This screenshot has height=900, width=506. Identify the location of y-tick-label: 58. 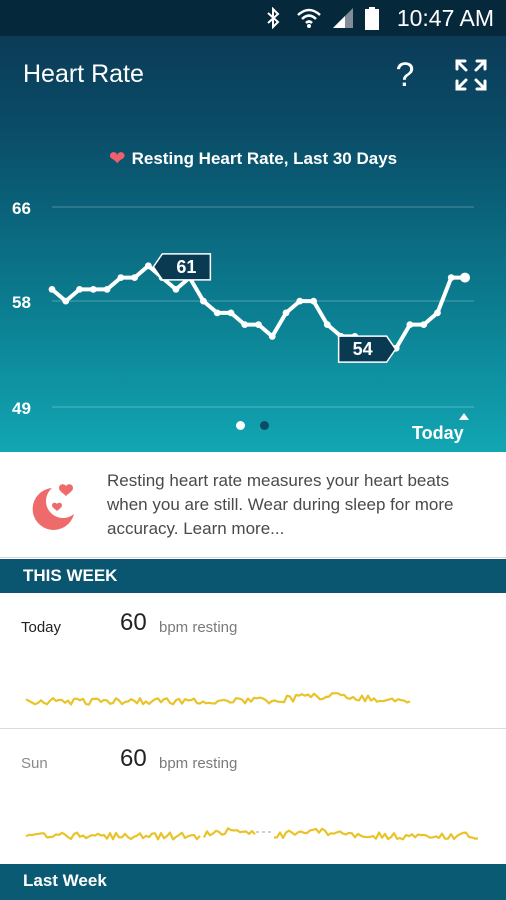
(21, 302).